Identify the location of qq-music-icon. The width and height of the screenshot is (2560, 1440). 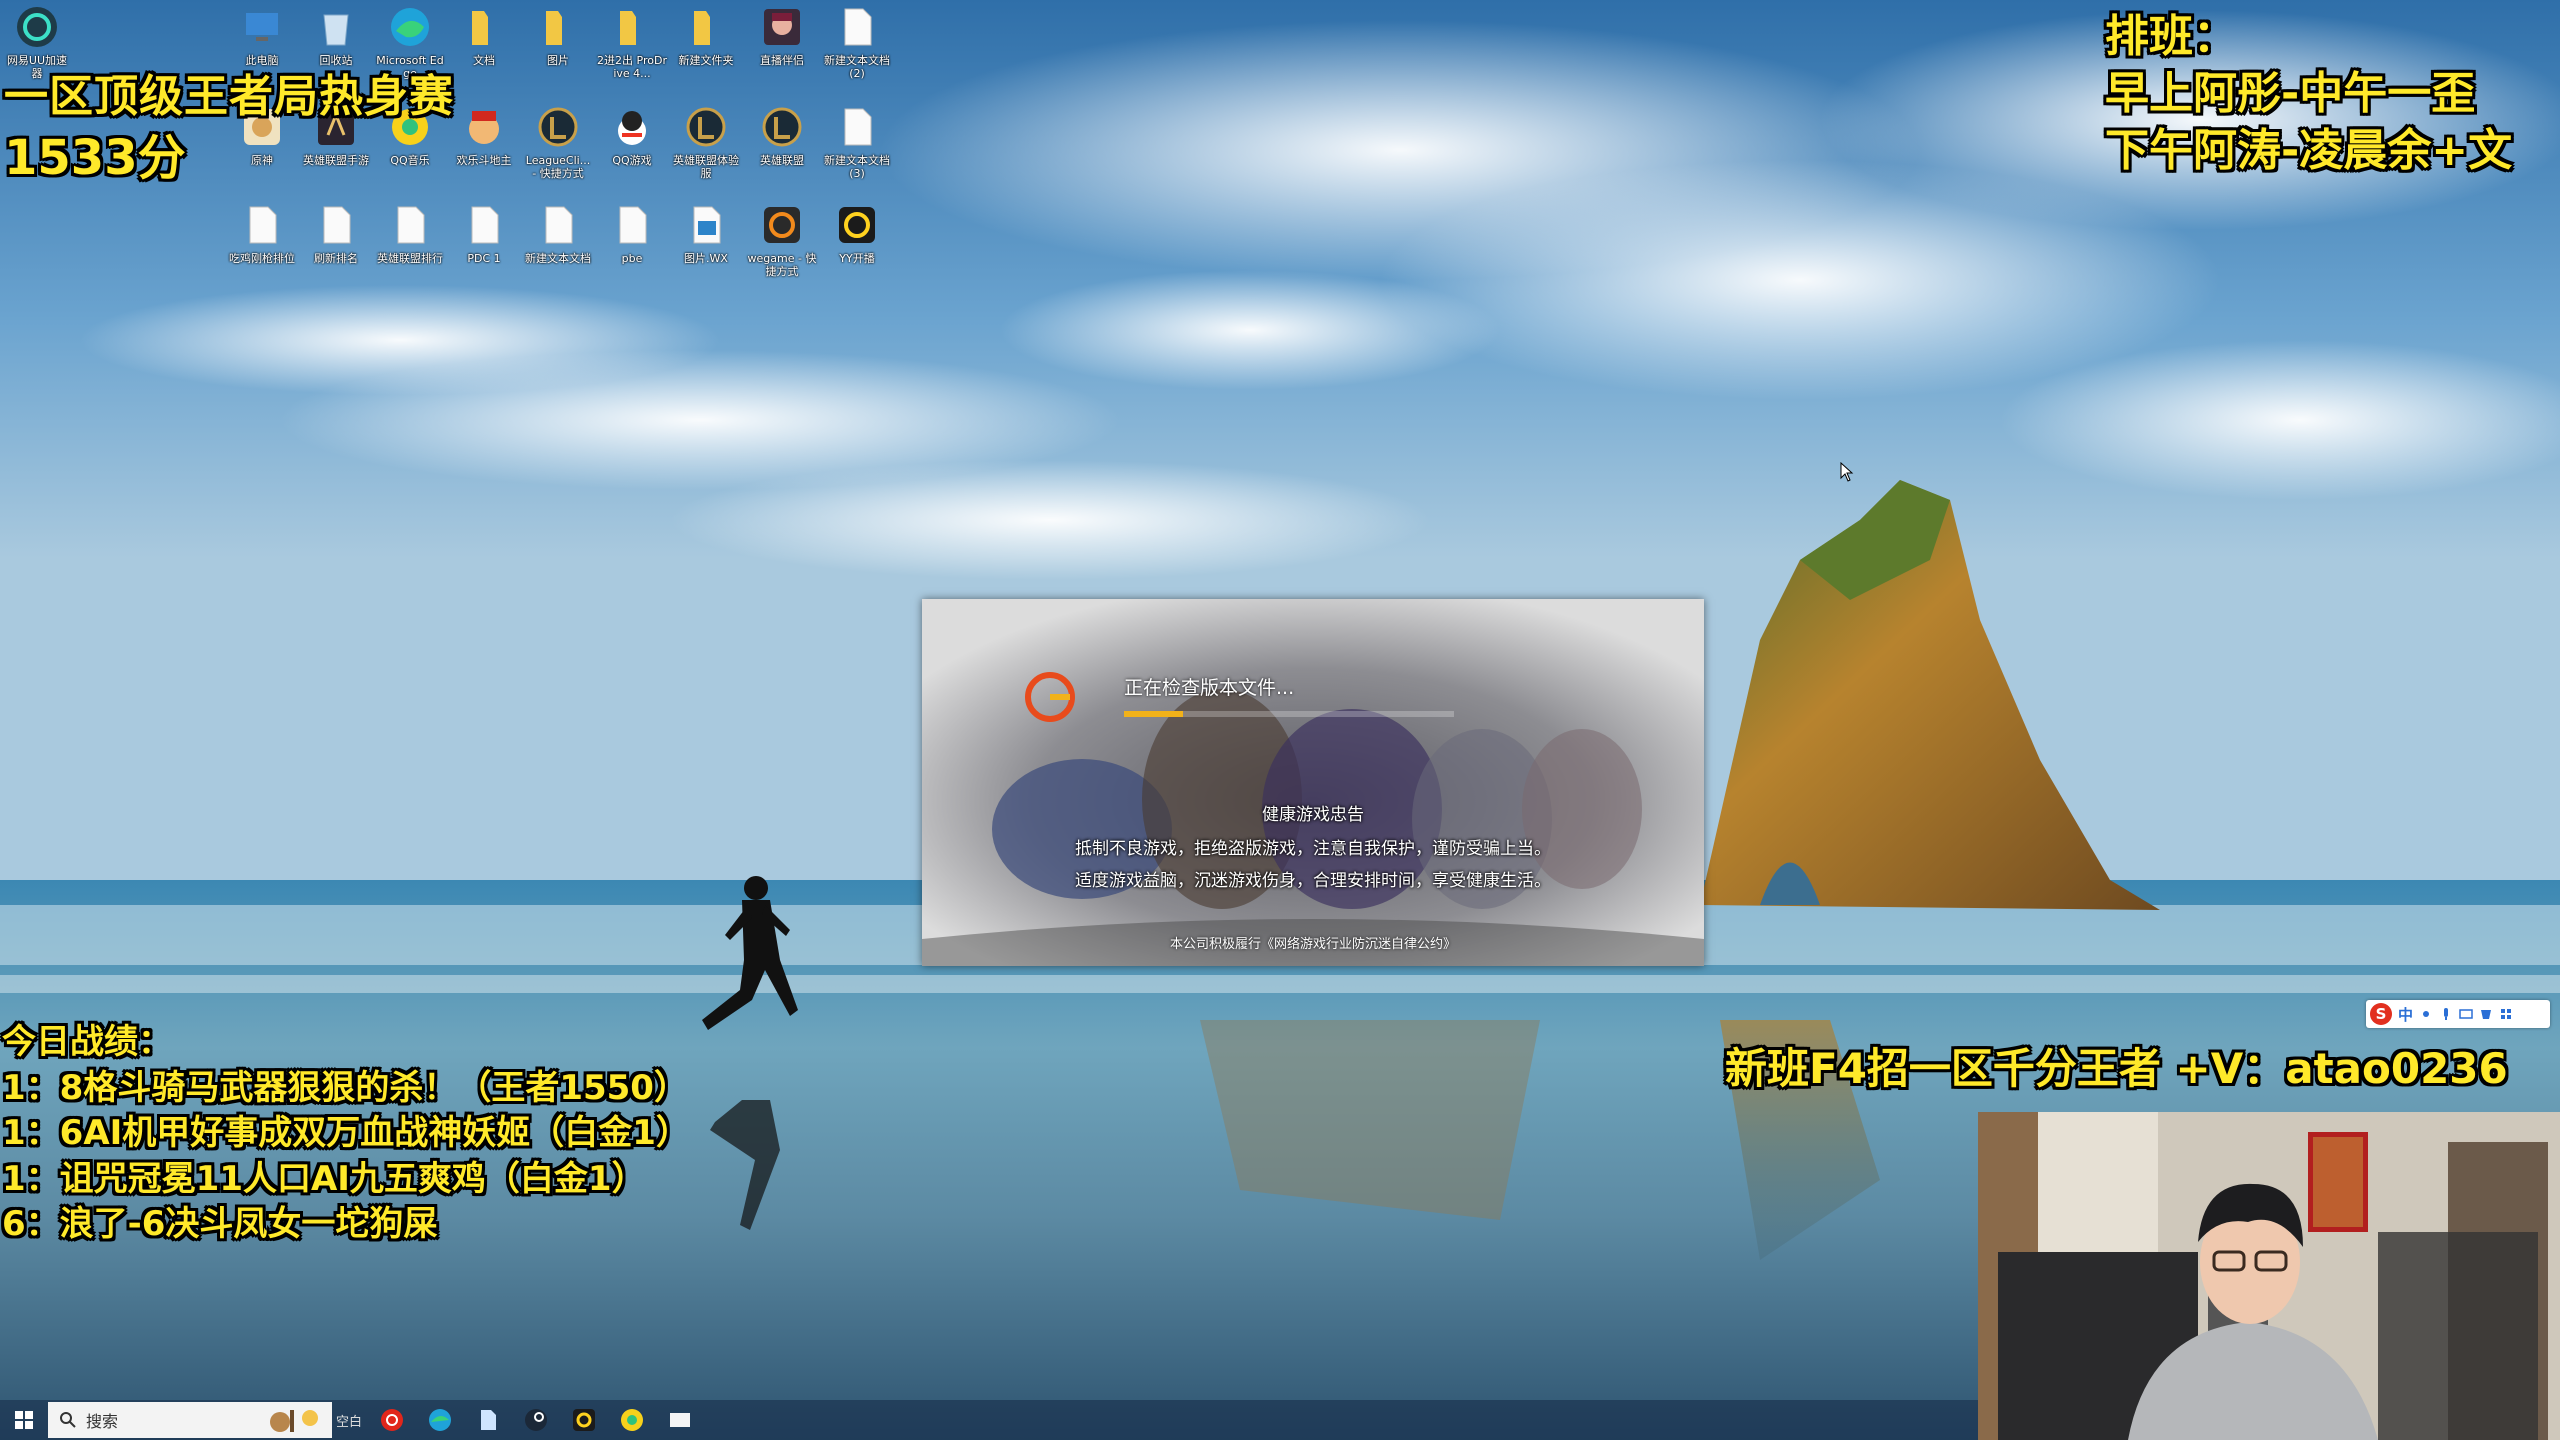
(632, 1420).